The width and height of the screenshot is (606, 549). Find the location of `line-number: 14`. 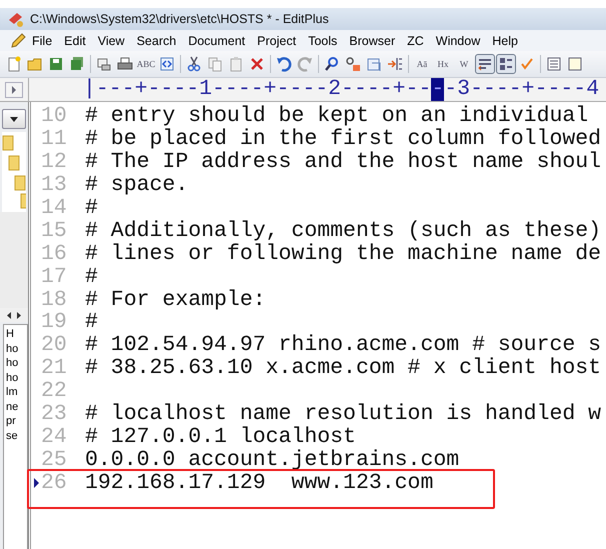

line-number: 14 is located at coordinates (54, 208).